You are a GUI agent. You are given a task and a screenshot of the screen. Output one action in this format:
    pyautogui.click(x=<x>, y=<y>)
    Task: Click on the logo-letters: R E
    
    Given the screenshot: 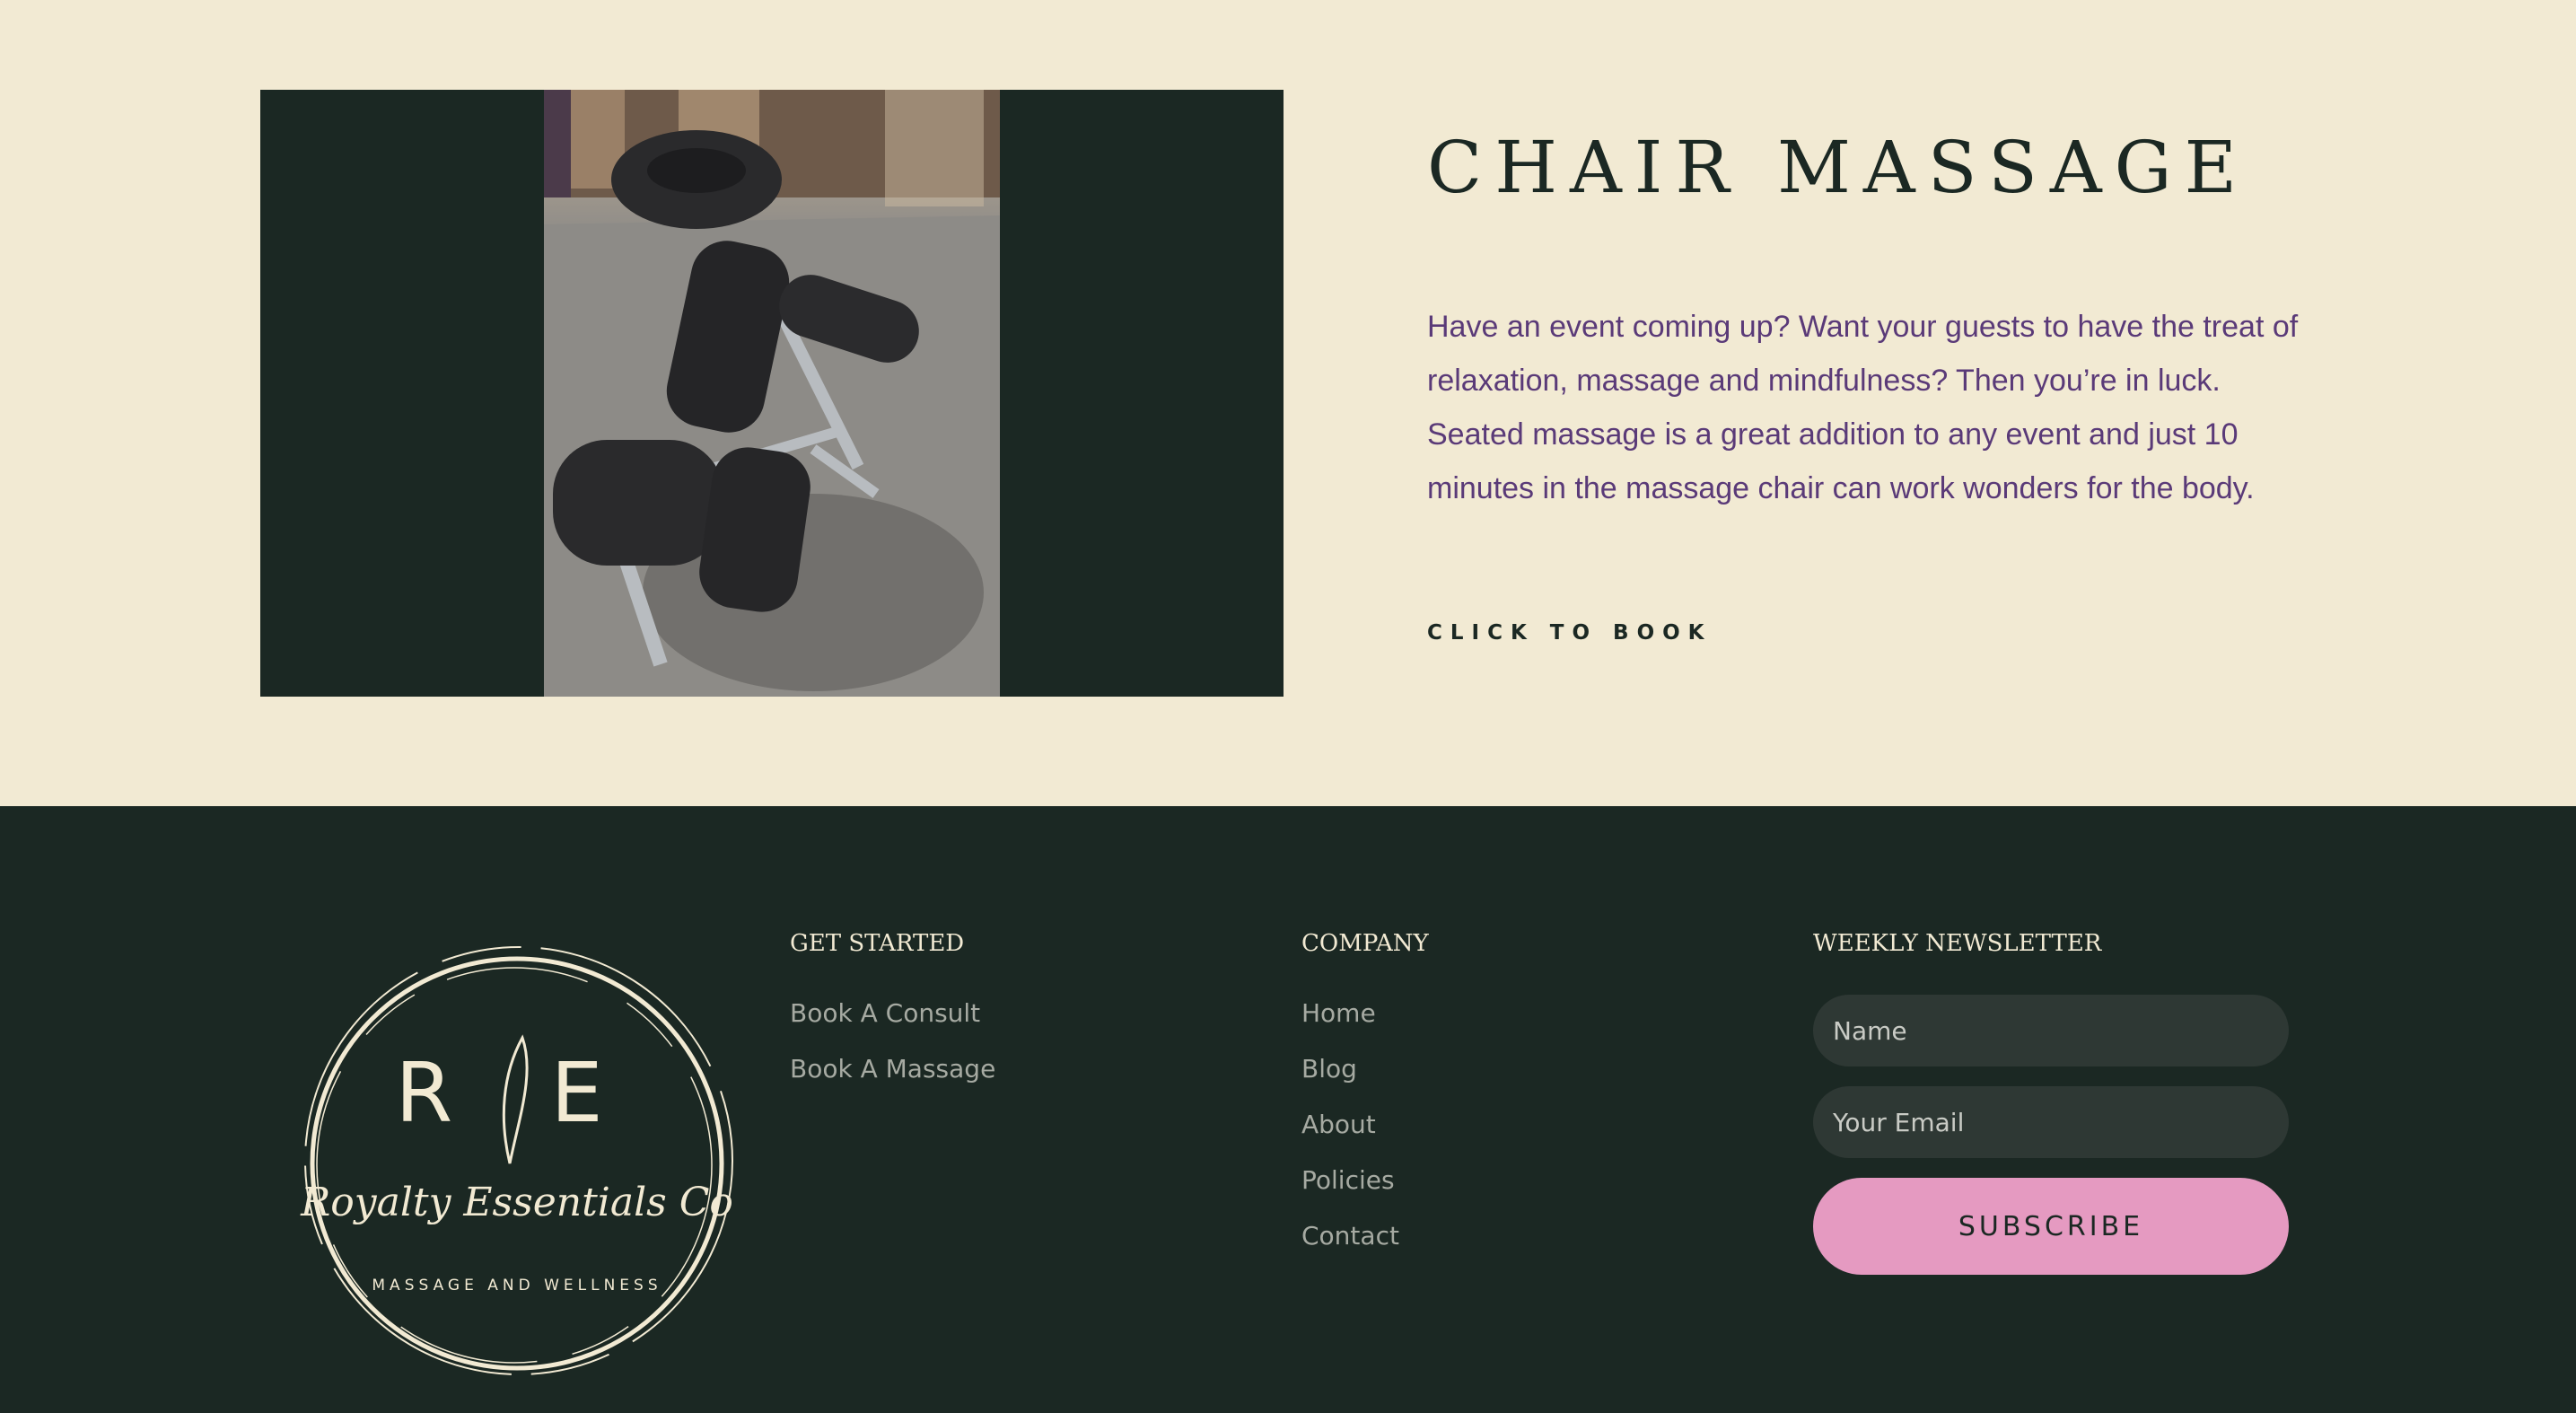 What is the action you would take?
    pyautogui.click(x=517, y=1093)
    